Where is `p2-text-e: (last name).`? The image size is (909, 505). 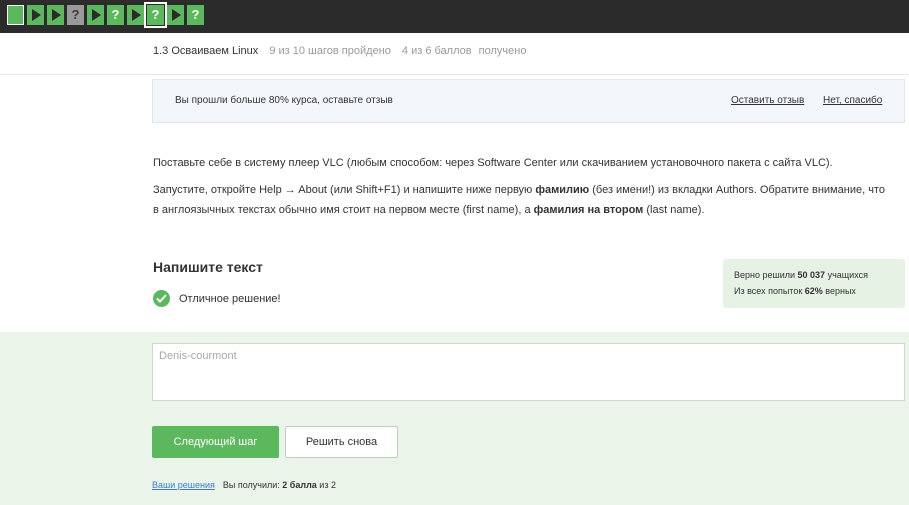
p2-text-e: (last name). is located at coordinates (674, 210).